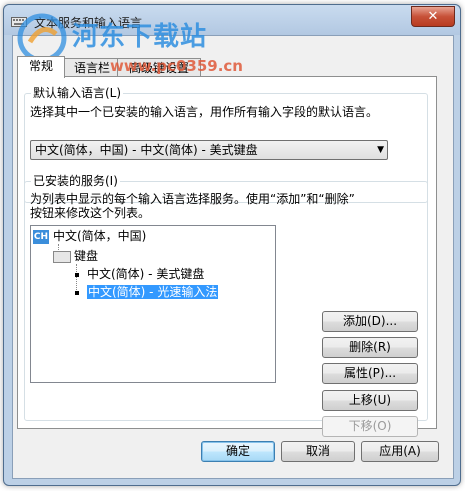 Image resolution: width=465 pixels, height=491 pixels. What do you see at coordinates (90, 213) in the screenshot?
I see `installed-services-description-2: 按钮来修改这个列表。` at bounding box center [90, 213].